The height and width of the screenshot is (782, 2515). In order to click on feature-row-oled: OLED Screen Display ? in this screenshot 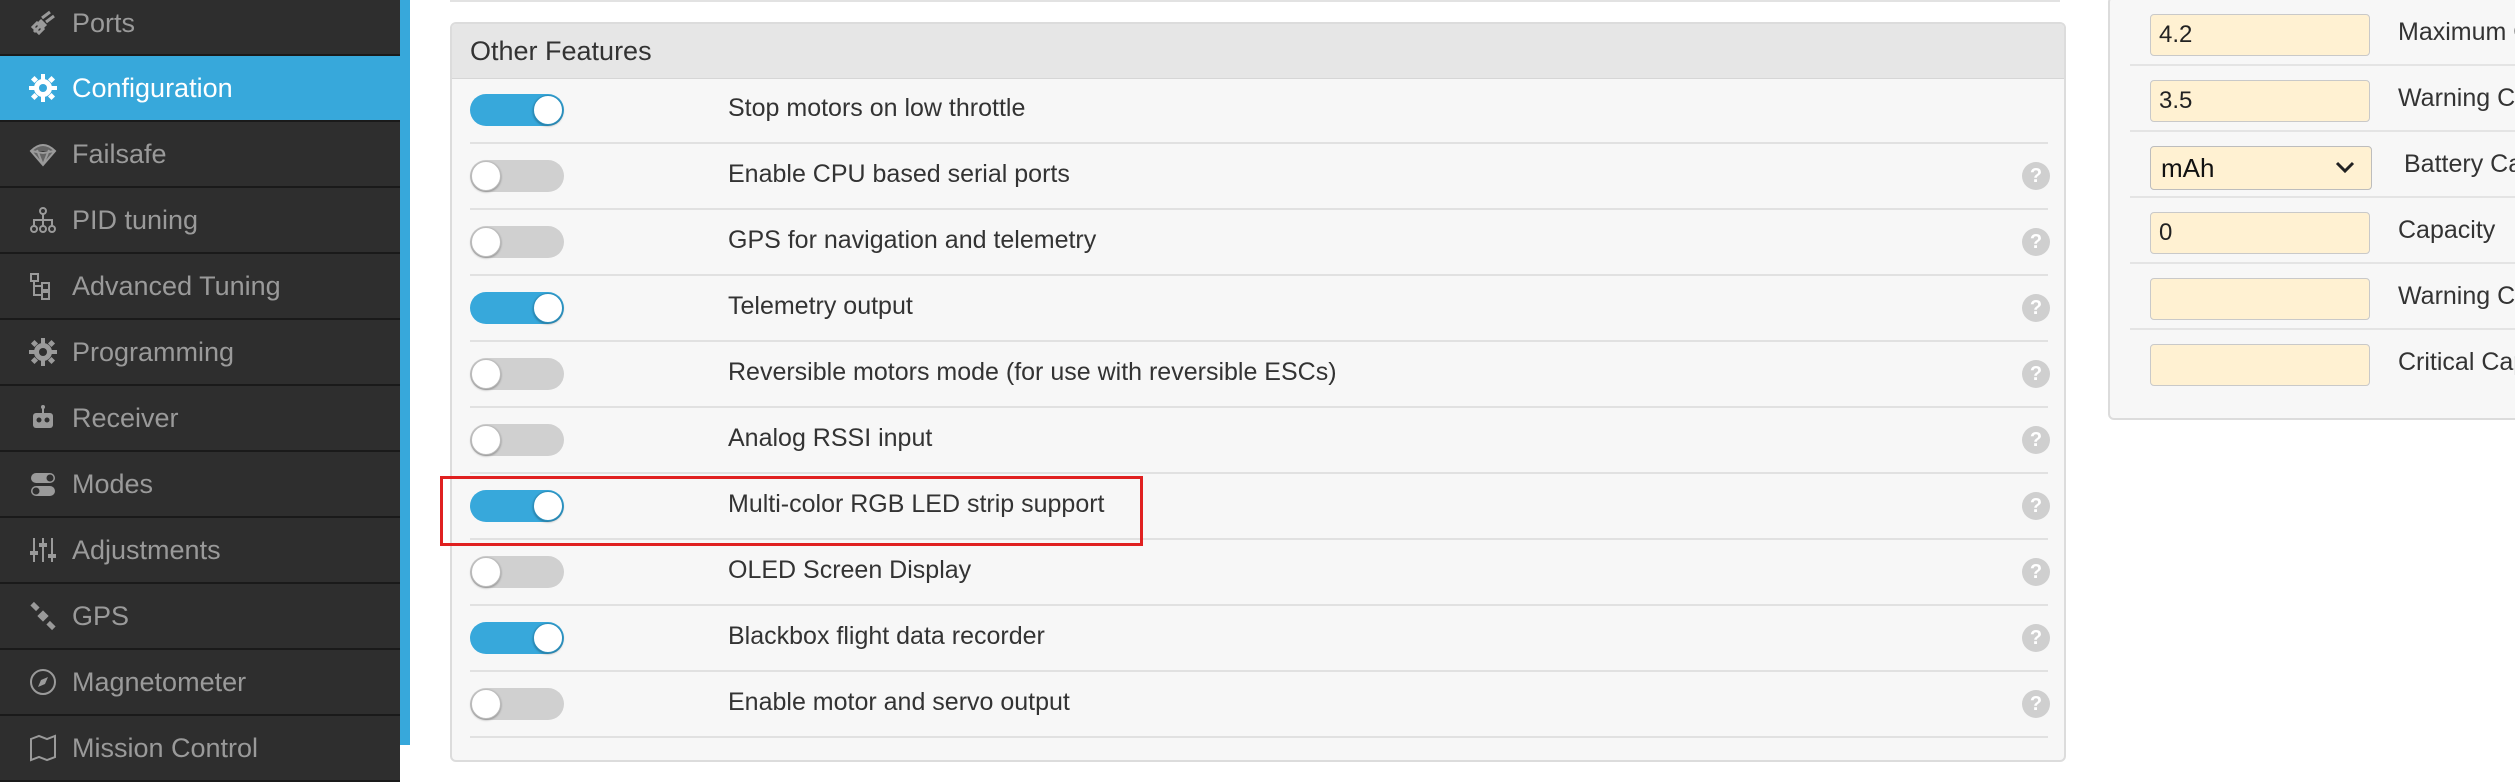, I will do `click(1260, 573)`.